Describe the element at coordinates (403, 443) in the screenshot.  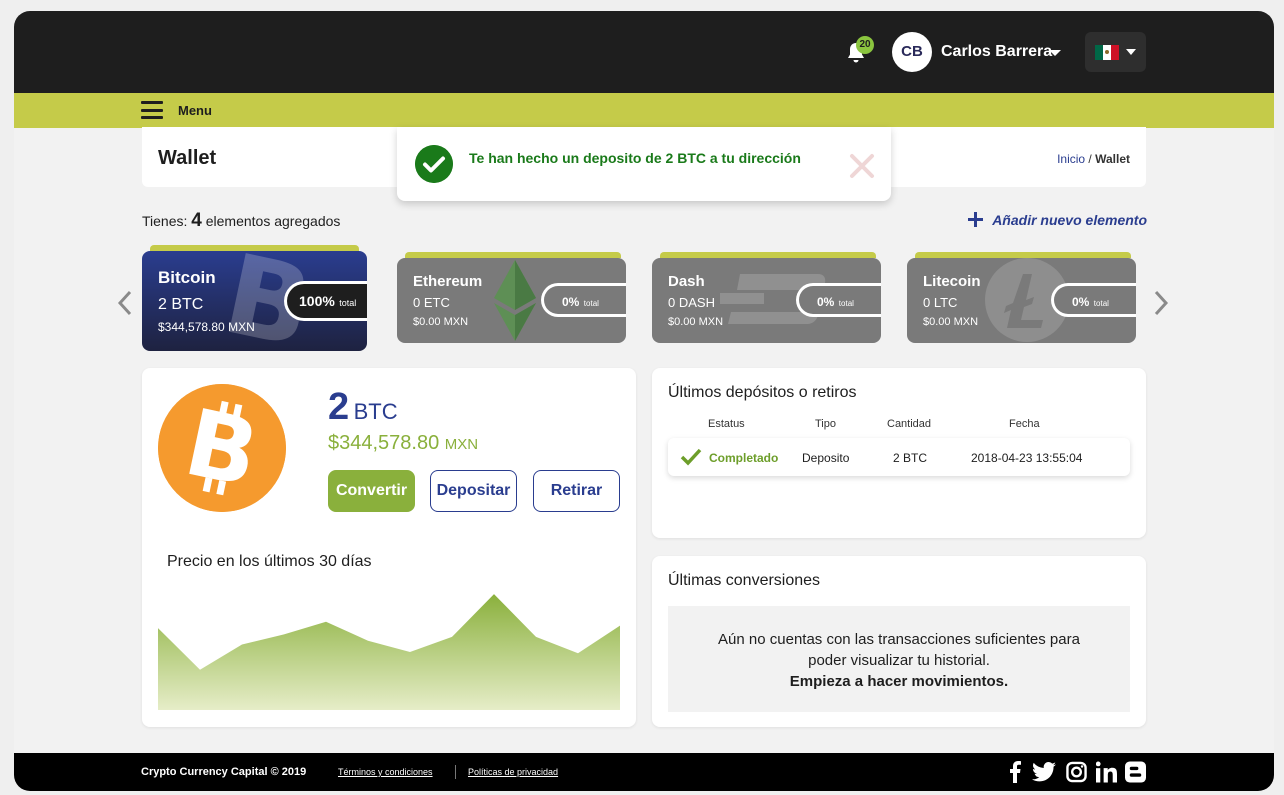
I see `coin-fiat-balance: $344,578.80 MXN` at that location.